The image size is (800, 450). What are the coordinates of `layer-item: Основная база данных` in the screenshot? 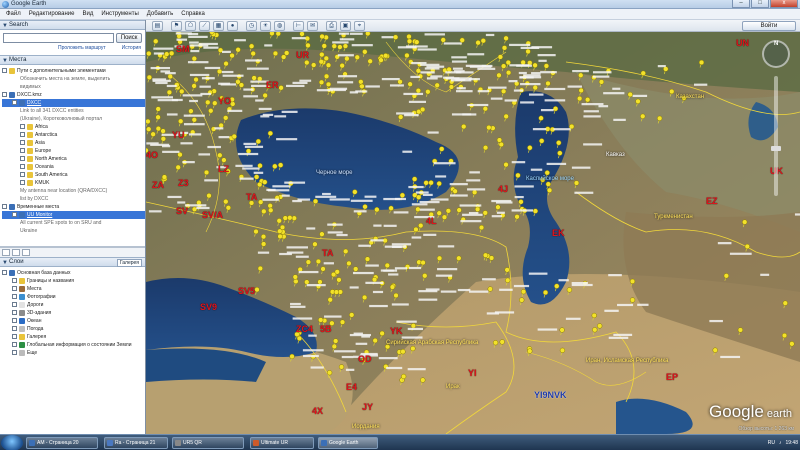 It's located at (73, 273).